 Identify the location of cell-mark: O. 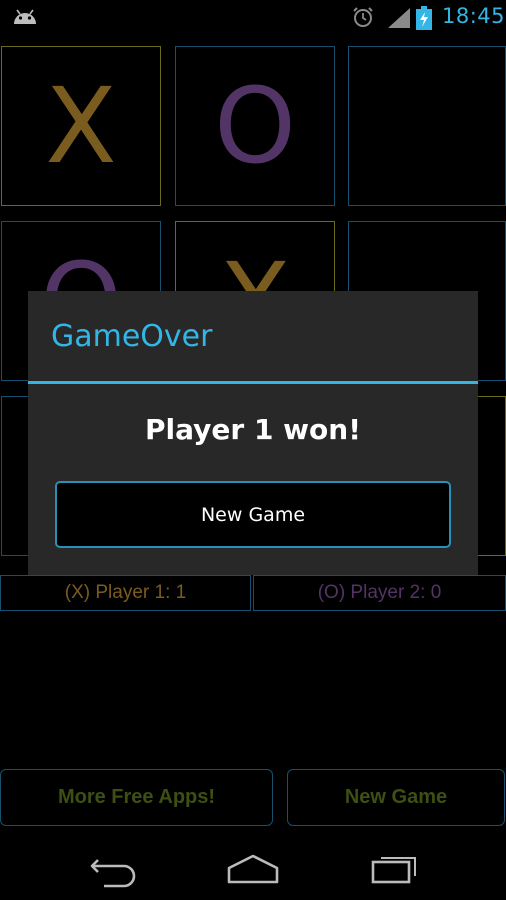
(255, 126).